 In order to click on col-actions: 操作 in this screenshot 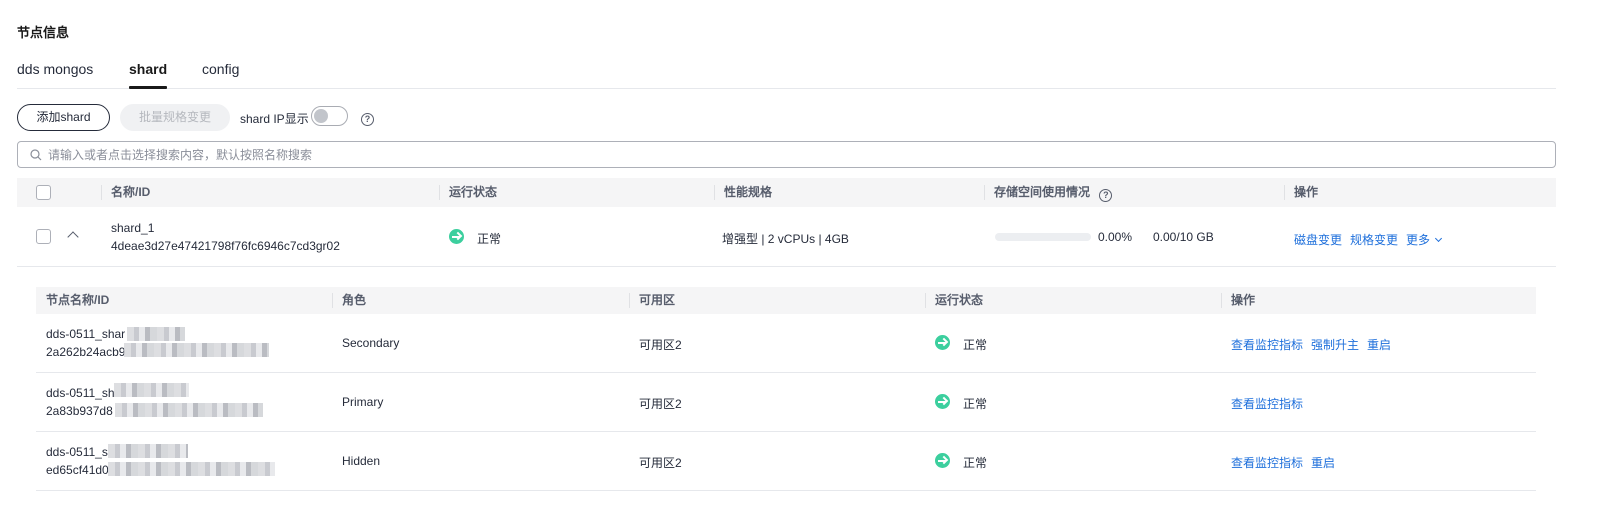, I will do `click(1301, 192)`.